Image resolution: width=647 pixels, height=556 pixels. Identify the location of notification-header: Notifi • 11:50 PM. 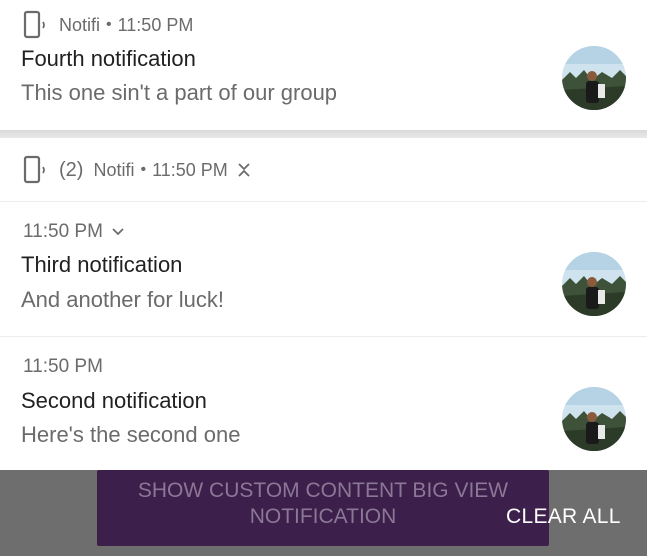
(108, 25).